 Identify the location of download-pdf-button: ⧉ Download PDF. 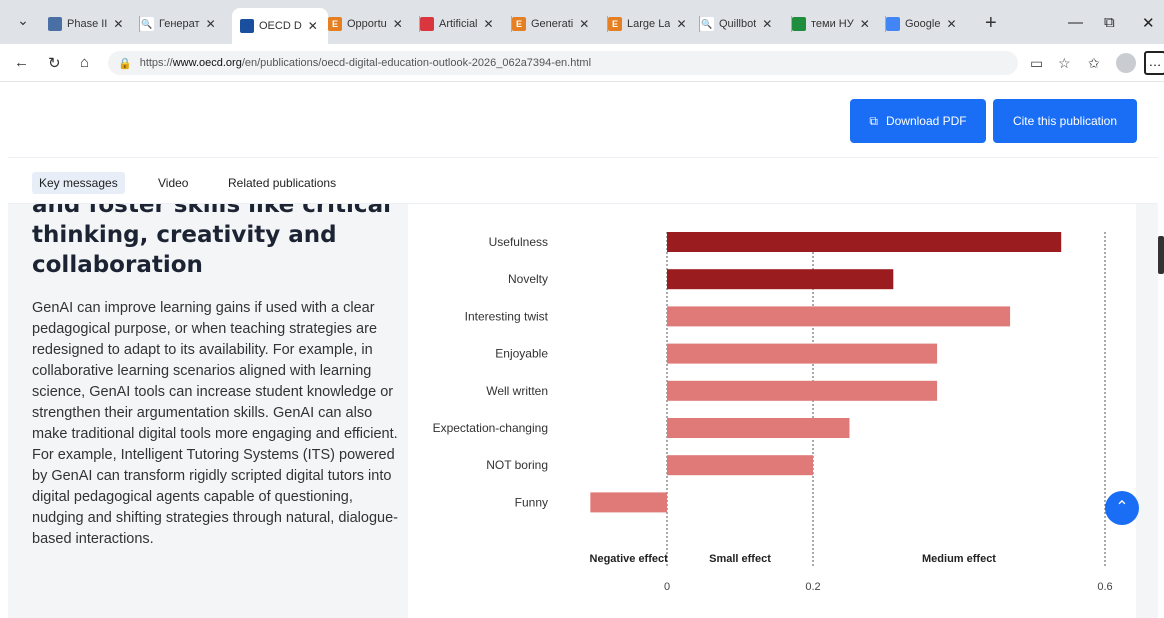
(918, 121).